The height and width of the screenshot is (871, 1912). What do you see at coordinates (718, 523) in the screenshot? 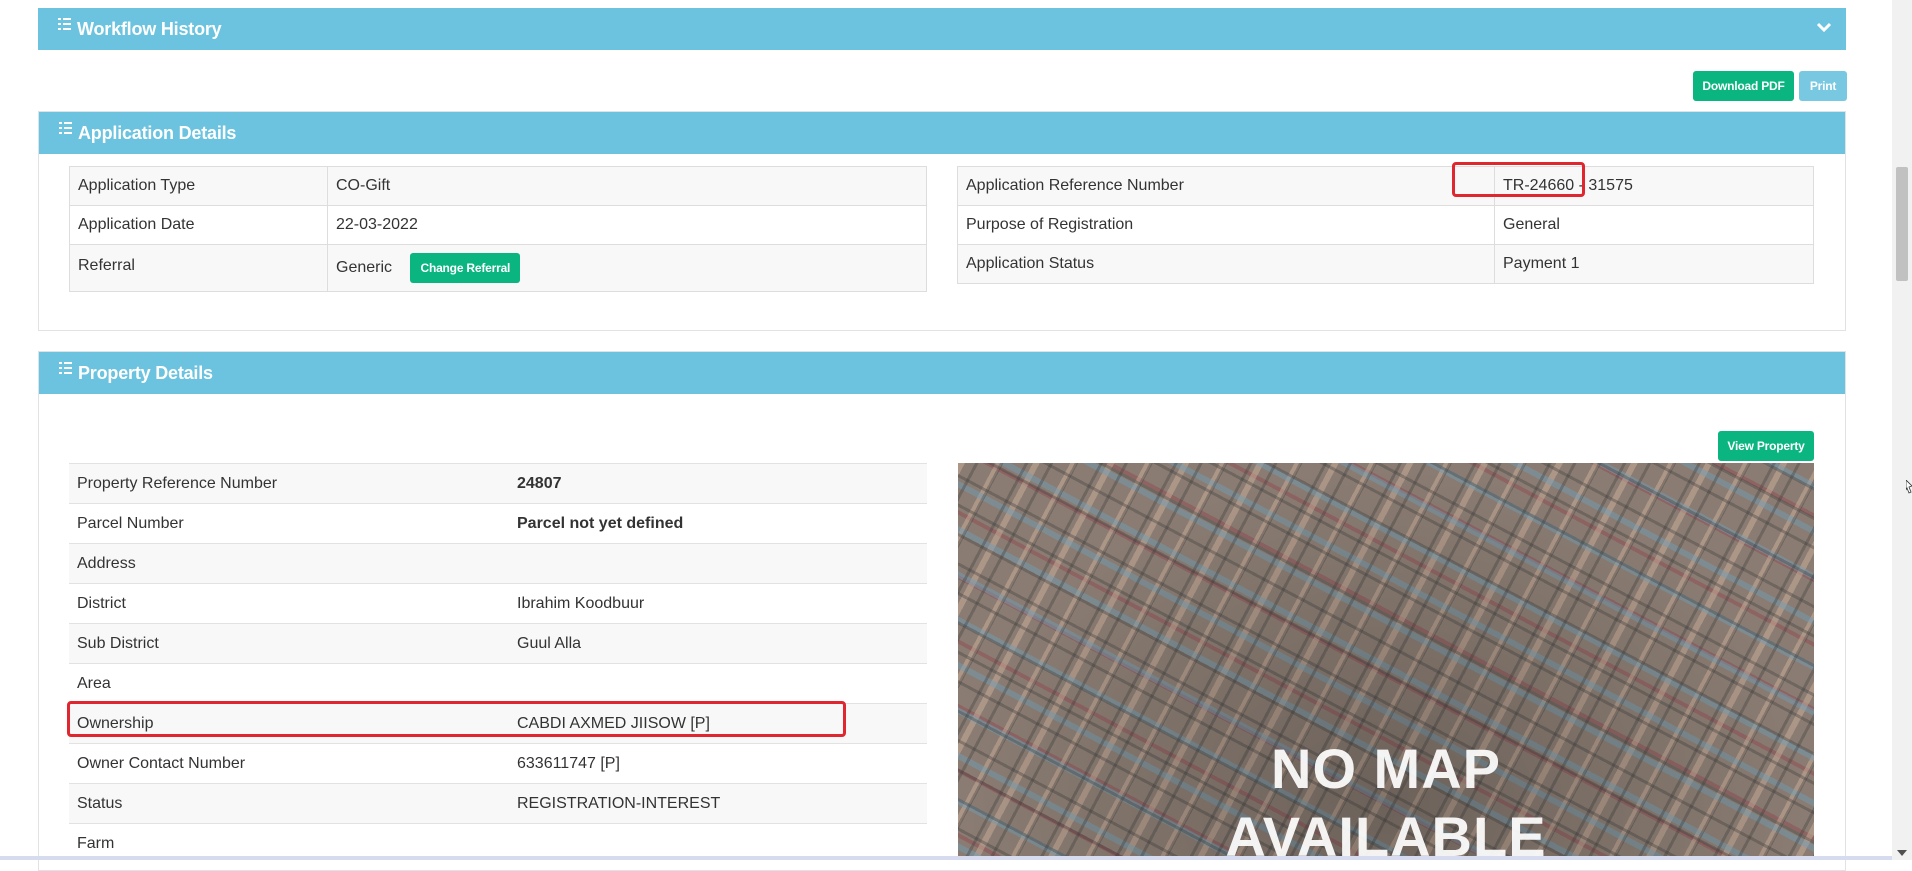
I see `field-value: Parcel not yet defined` at bounding box center [718, 523].